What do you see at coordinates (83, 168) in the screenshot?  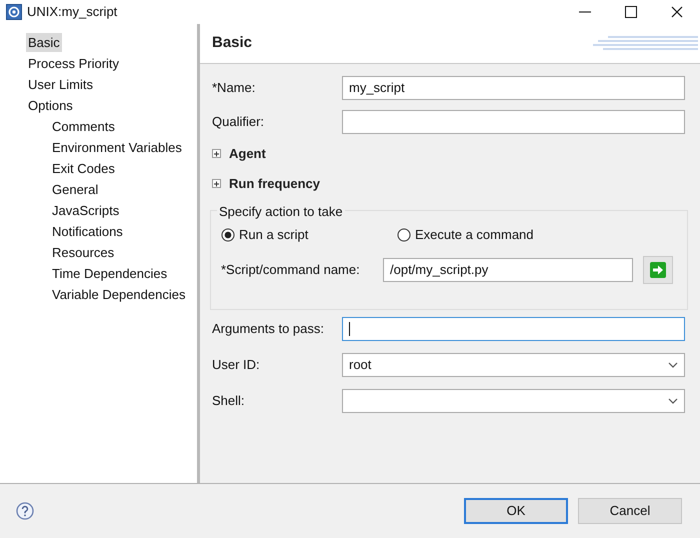 I see `tree-item: Exit Codes` at bounding box center [83, 168].